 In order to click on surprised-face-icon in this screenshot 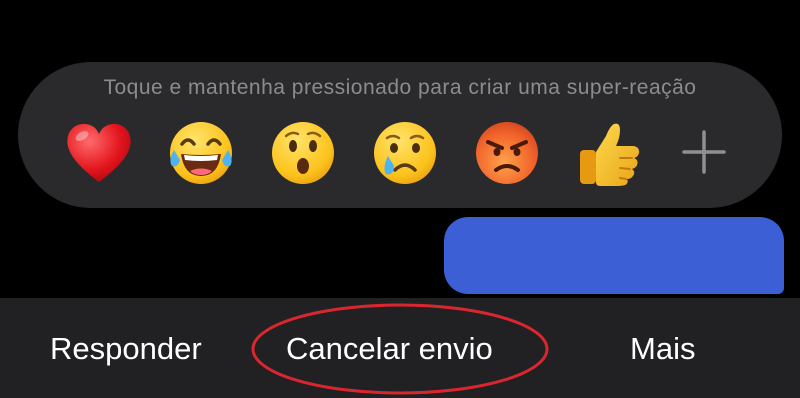, I will do `click(303, 153)`.